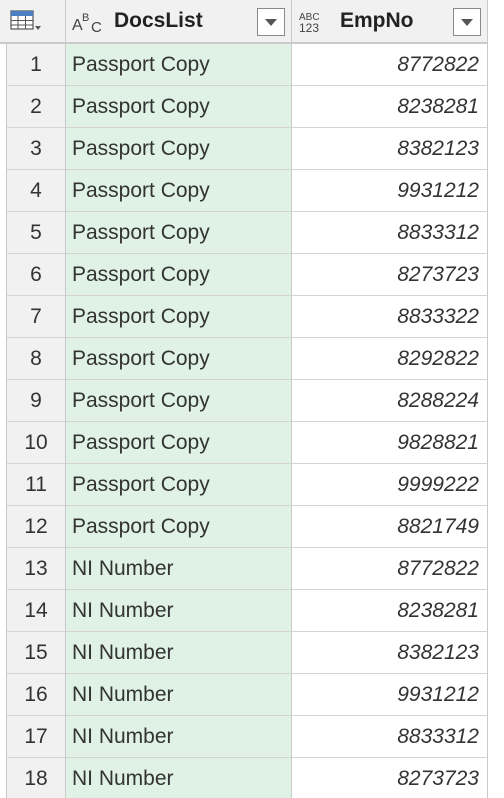 This screenshot has height=798, width=504. I want to click on empno-cell: 8288224, so click(390, 401).